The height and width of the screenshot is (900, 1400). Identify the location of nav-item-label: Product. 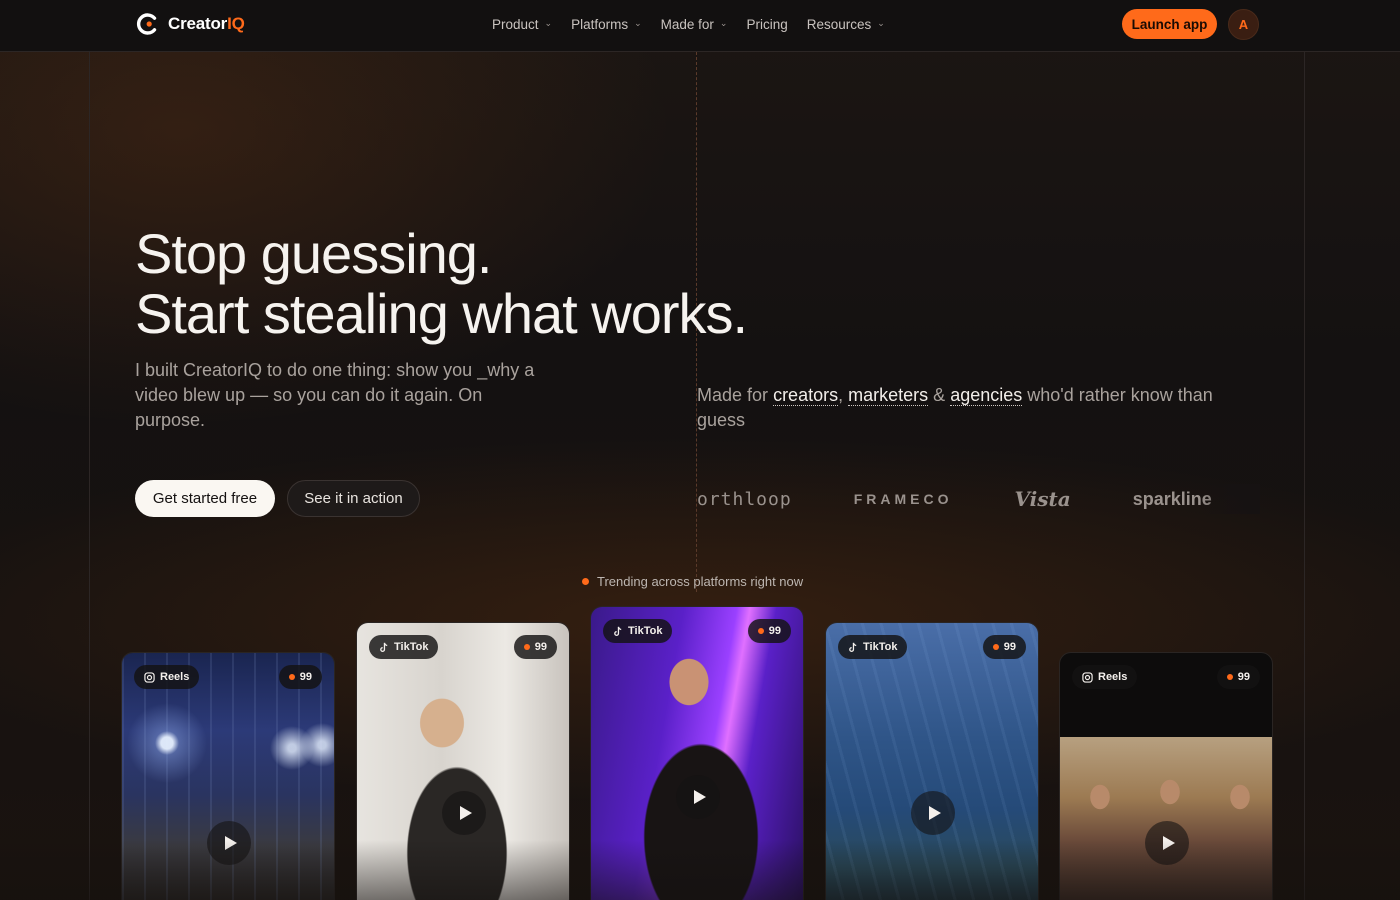
(515, 24).